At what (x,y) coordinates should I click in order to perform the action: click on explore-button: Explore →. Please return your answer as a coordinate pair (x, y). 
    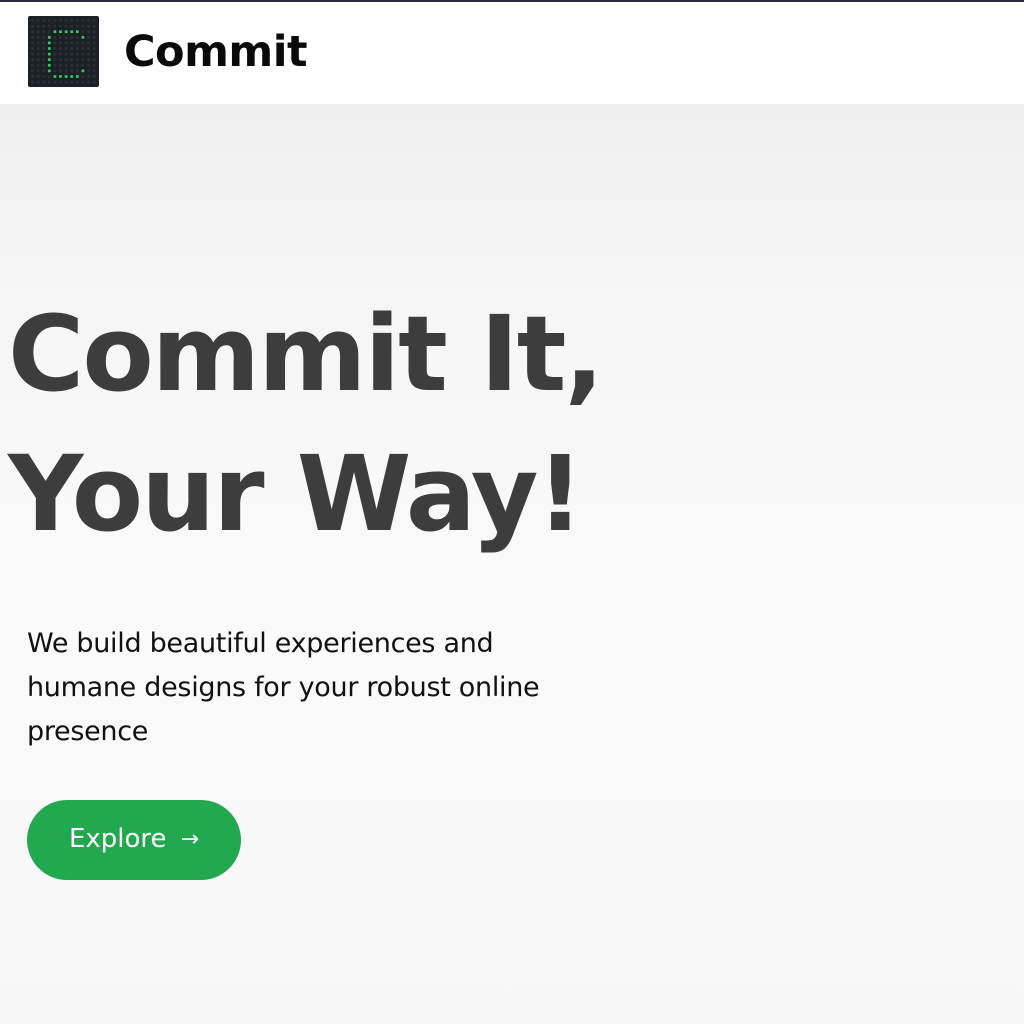
    Looking at the image, I should click on (134, 840).